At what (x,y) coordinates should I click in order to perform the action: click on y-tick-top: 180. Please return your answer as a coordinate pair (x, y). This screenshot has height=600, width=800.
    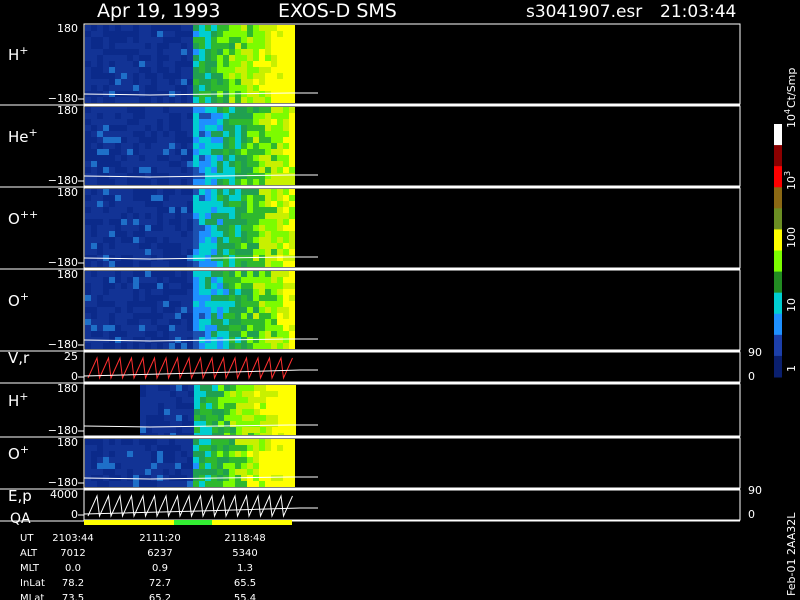
    Looking at the image, I should click on (67, 192).